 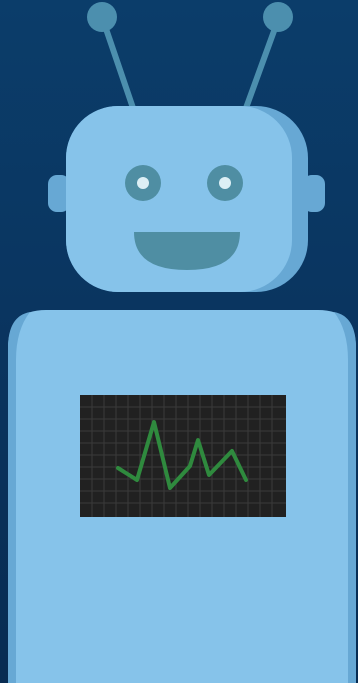 What do you see at coordinates (183, 456) in the screenshot?
I see `chest-screen` at bounding box center [183, 456].